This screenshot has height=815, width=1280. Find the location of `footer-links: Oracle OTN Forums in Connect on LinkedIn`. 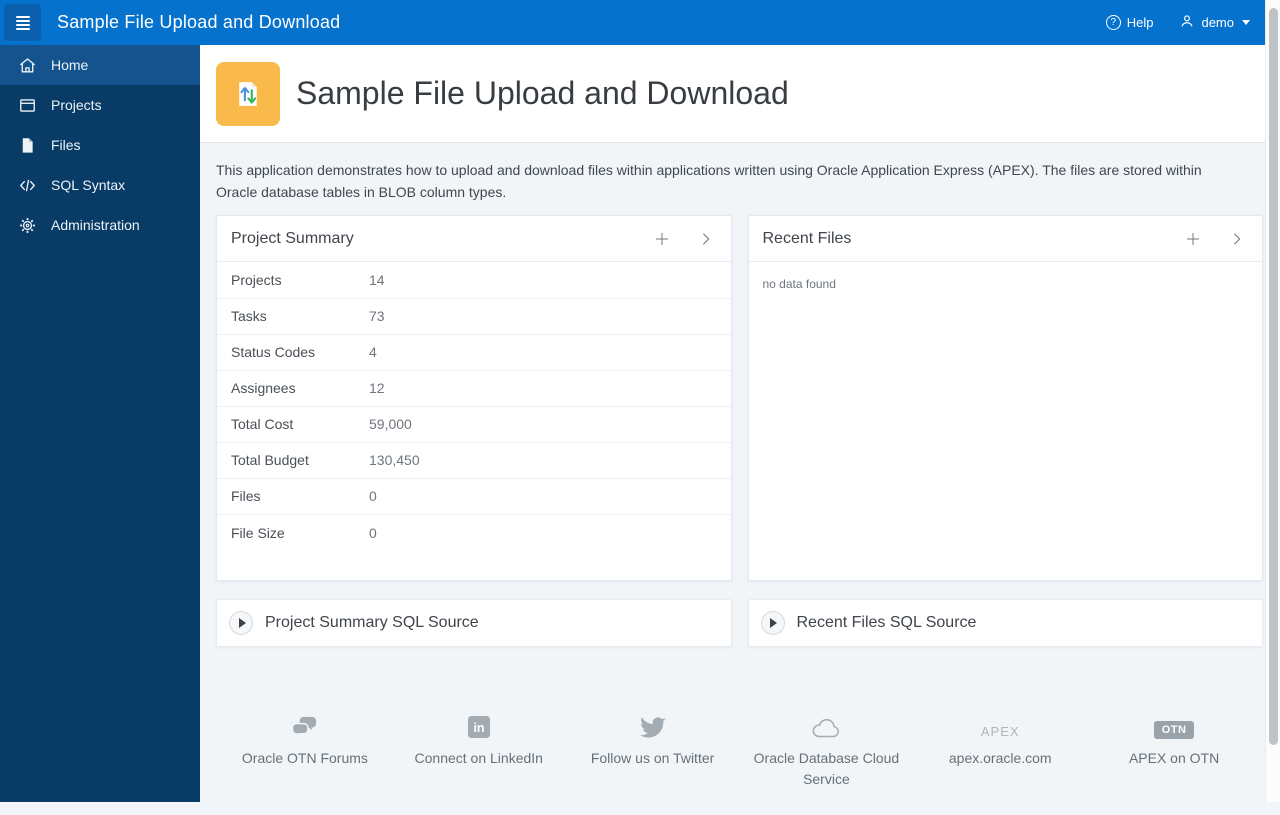

footer-links: Oracle OTN Forums in Connect on LinkedIn is located at coordinates (739, 764).